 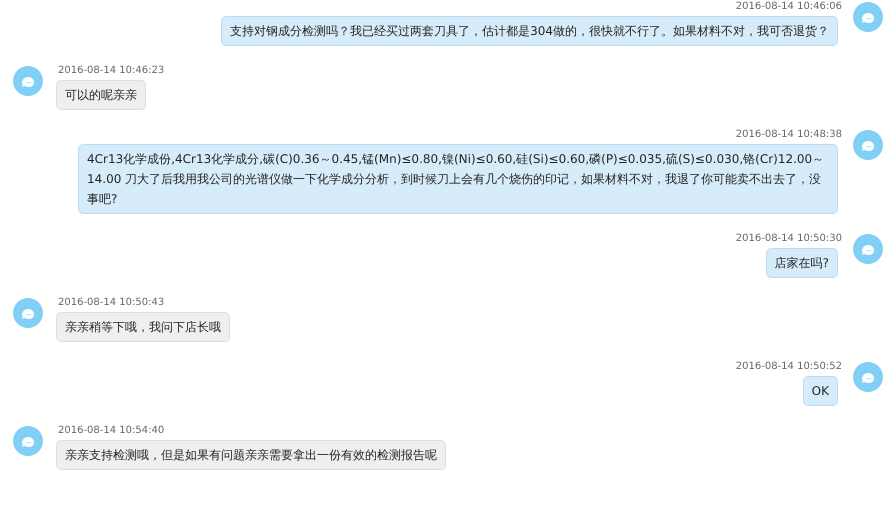 I want to click on message-bubble: 支持对钢成分检测吗？我已经买过两套刀具了，估计都是304做的，很快就不行了。如果材料不对，我可否退货？, so click(x=529, y=31).